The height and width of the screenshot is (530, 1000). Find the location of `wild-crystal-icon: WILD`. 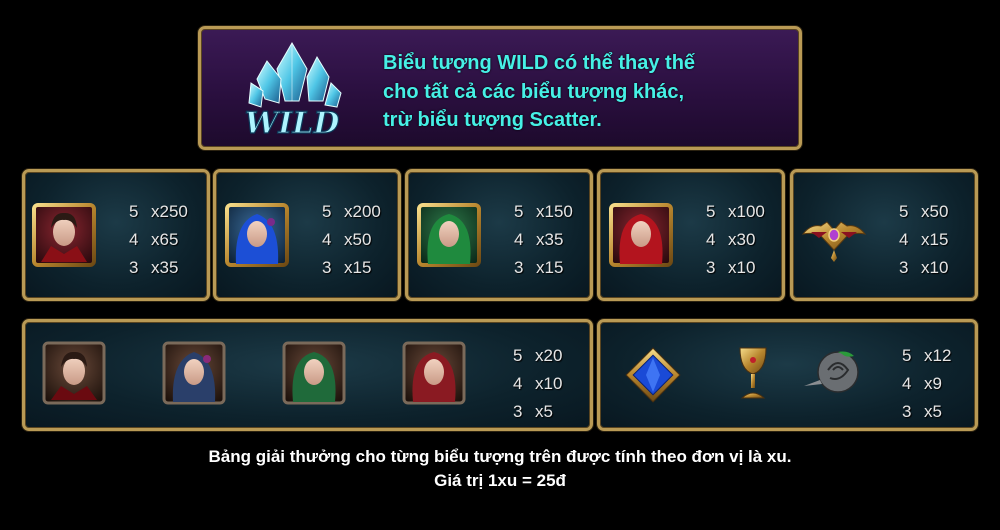

wild-crystal-icon: WILD is located at coordinates (292, 90).